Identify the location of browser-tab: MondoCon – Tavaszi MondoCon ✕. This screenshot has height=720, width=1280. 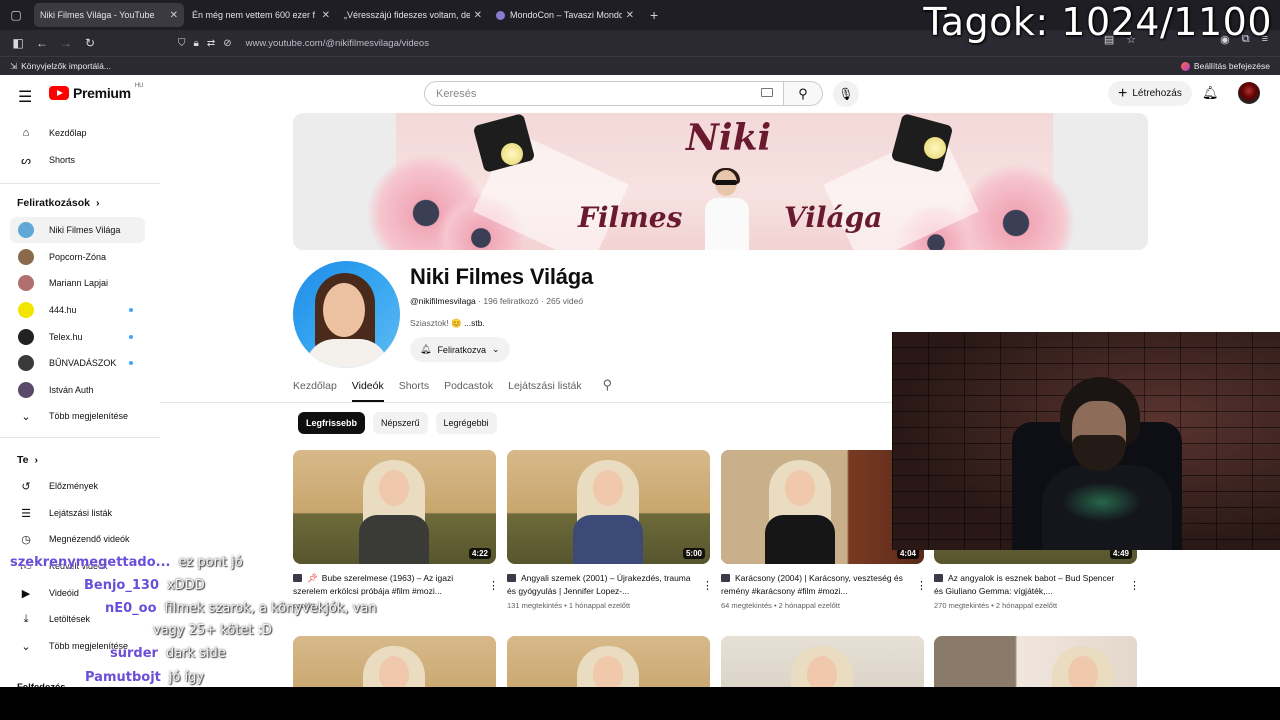
(565, 15).